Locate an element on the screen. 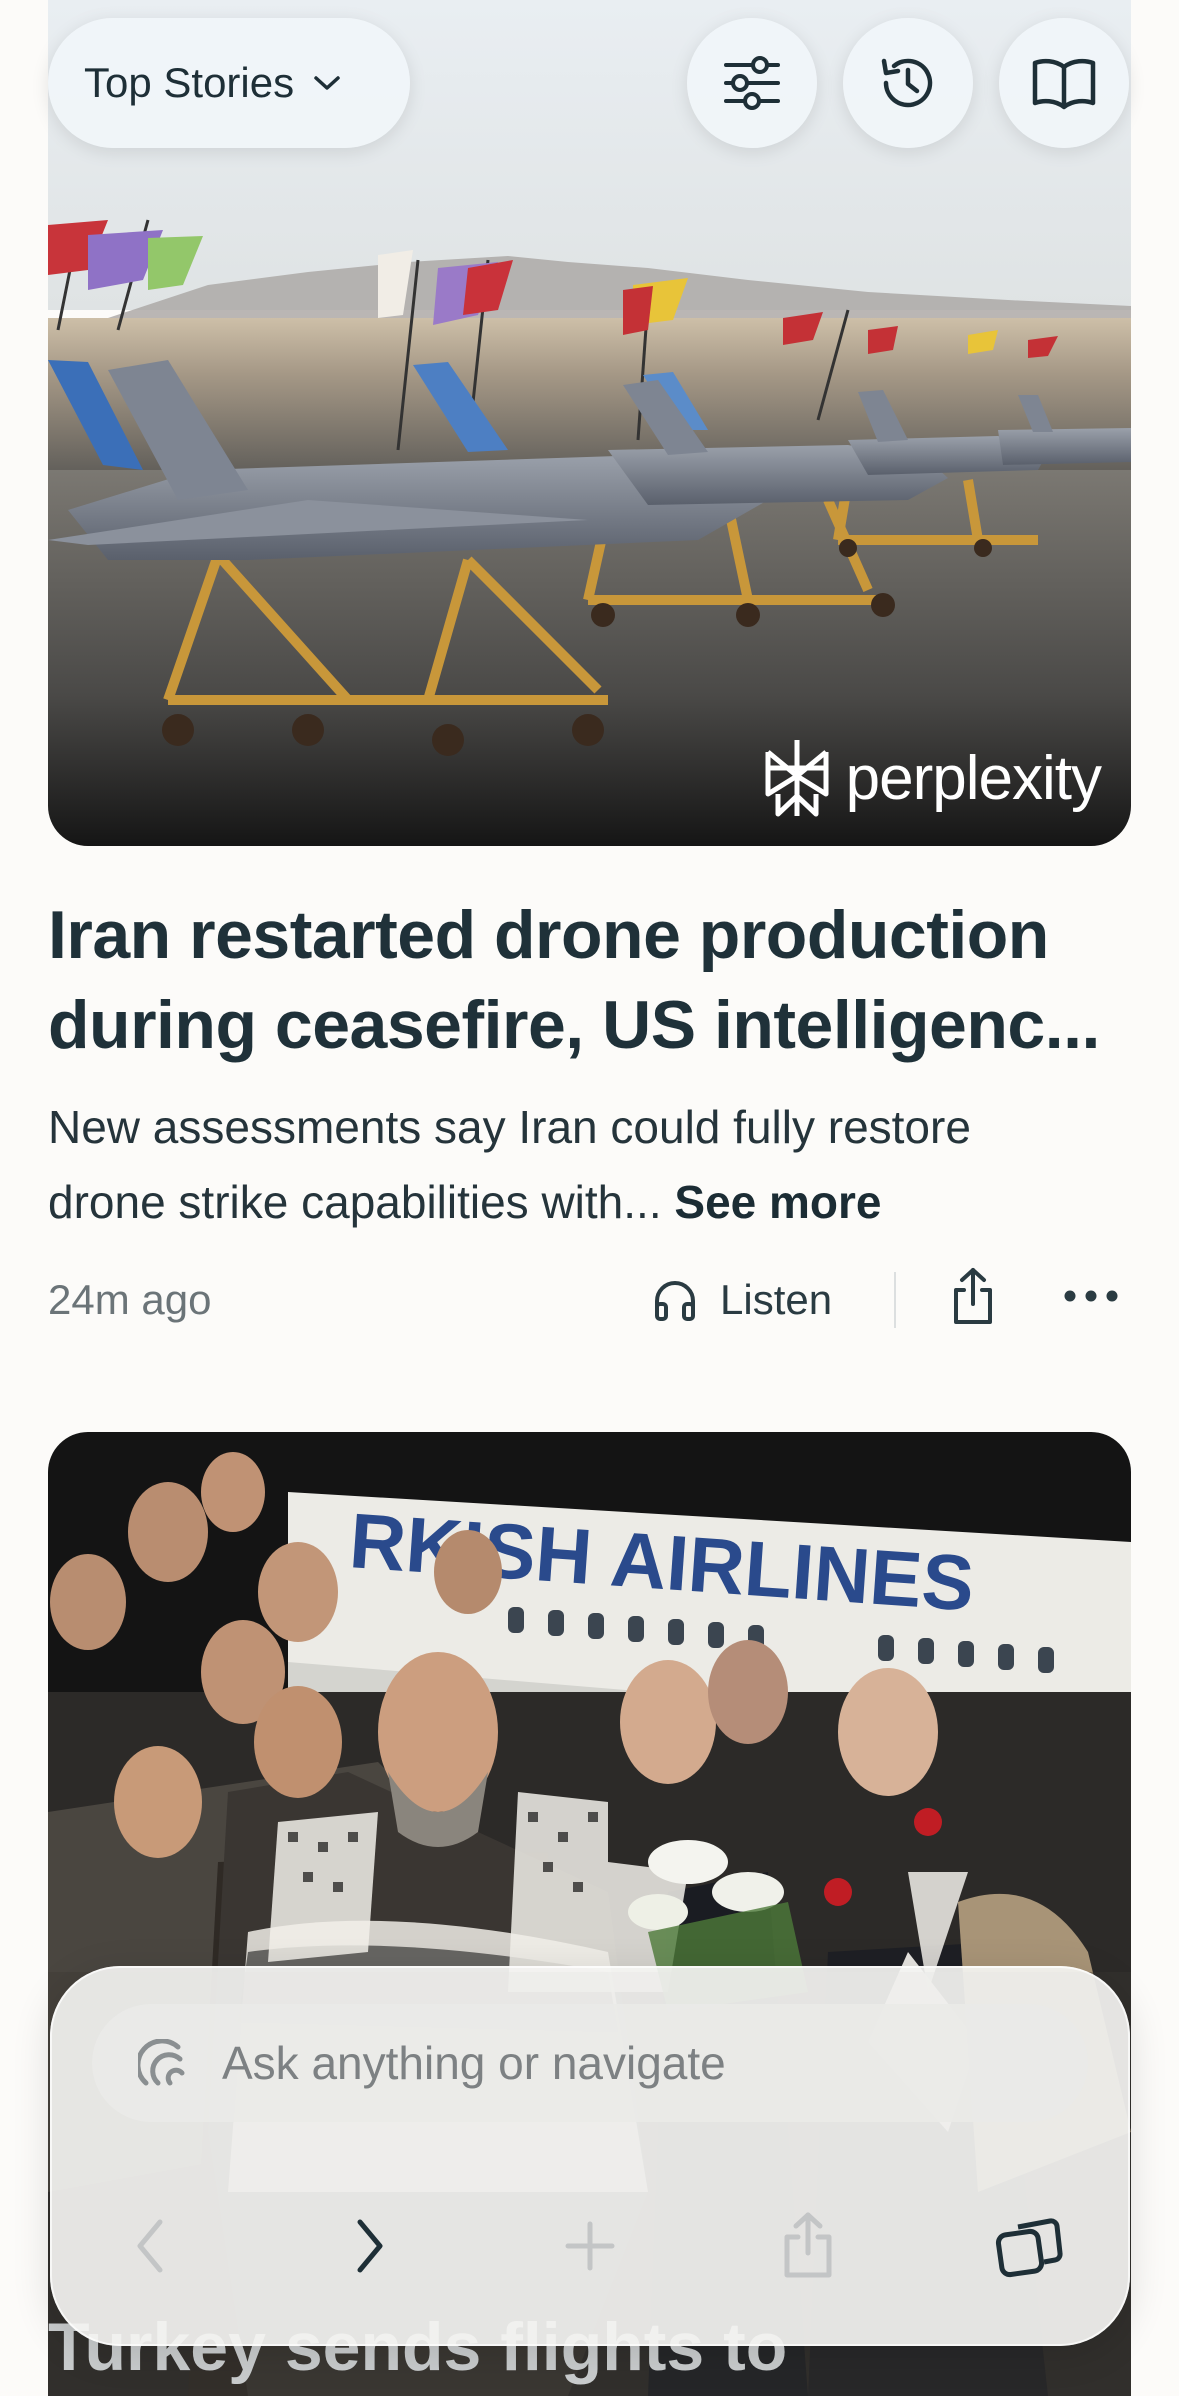  timestamp: 24m ago is located at coordinates (130, 1299).